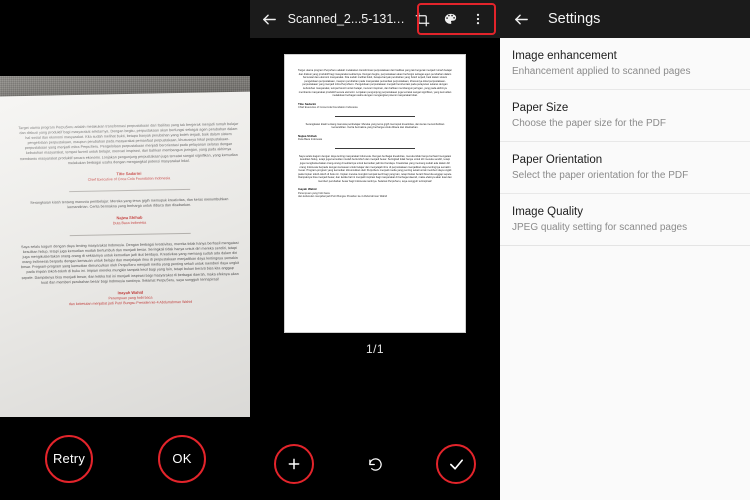 The width and height of the screenshot is (750, 500). I want to click on confirm-button, so click(456, 464).